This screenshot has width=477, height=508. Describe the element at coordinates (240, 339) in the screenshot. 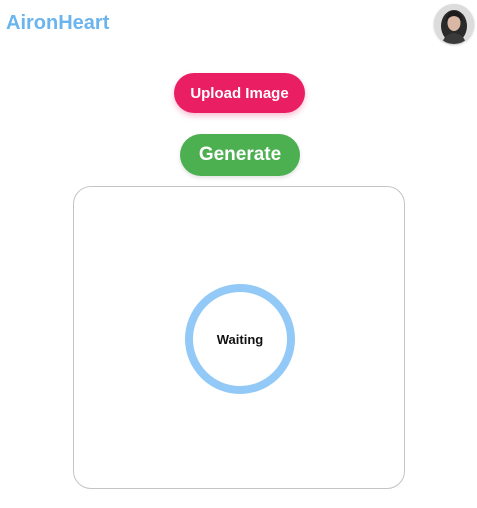

I see `status-text: Waiting` at that location.